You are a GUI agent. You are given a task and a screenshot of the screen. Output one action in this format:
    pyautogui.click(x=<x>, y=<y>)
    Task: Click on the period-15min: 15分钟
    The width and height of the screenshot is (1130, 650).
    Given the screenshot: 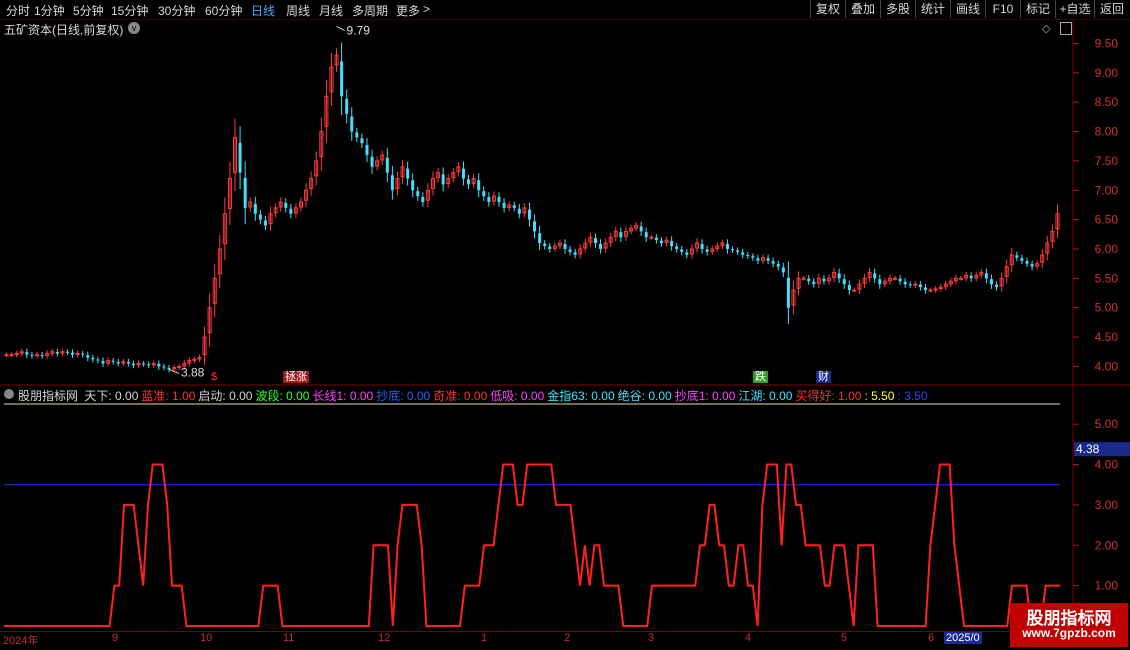 What is the action you would take?
    pyautogui.click(x=129, y=10)
    